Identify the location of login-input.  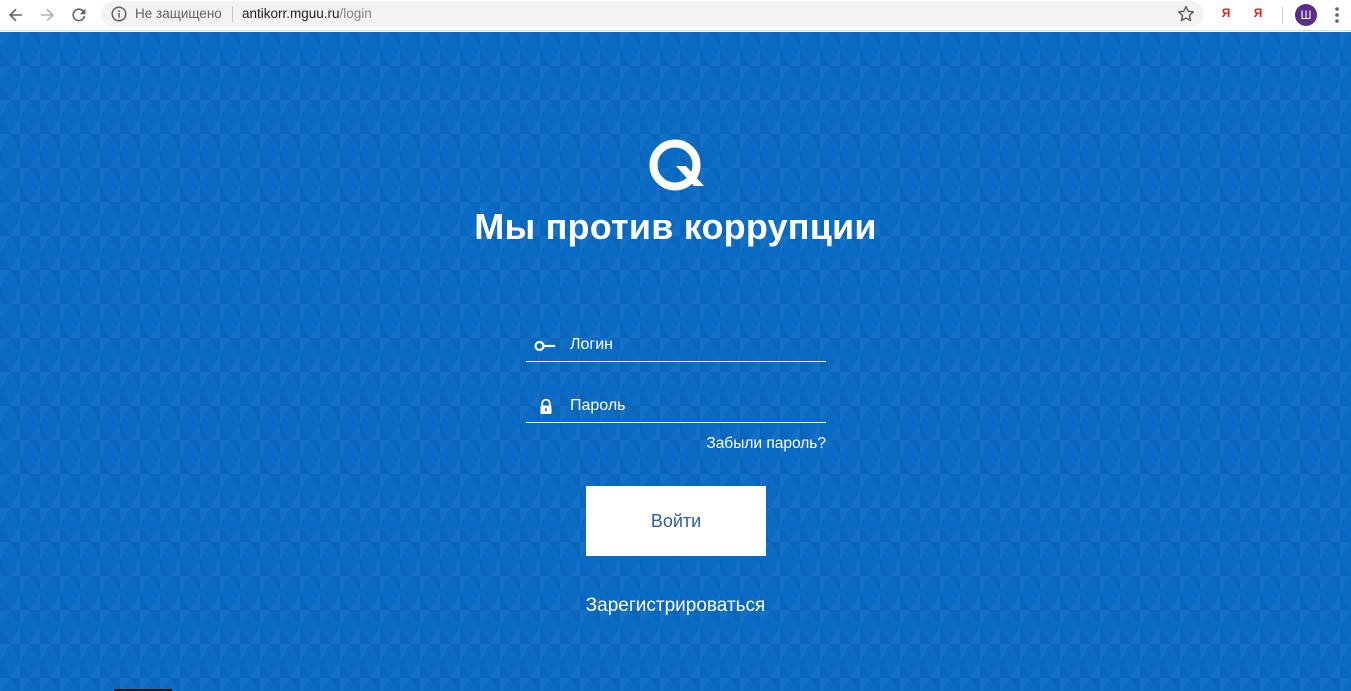
(696, 345).